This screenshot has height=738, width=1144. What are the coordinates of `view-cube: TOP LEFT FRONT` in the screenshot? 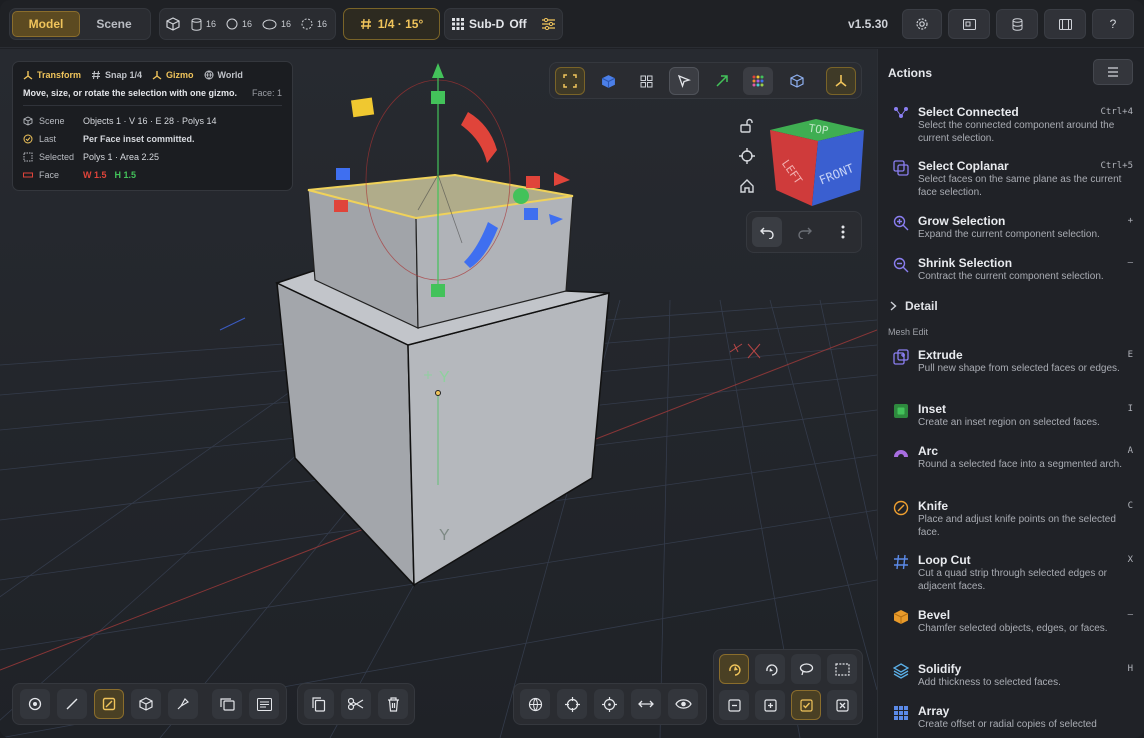 It's located at (816, 161).